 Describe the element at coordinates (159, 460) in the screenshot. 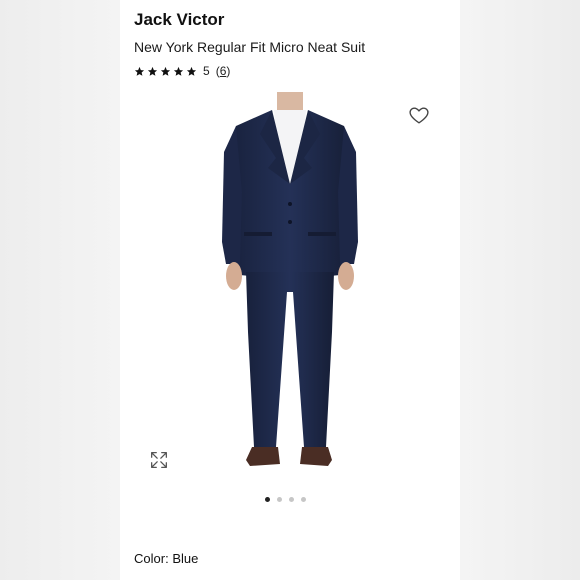

I see `expand-icon` at that location.